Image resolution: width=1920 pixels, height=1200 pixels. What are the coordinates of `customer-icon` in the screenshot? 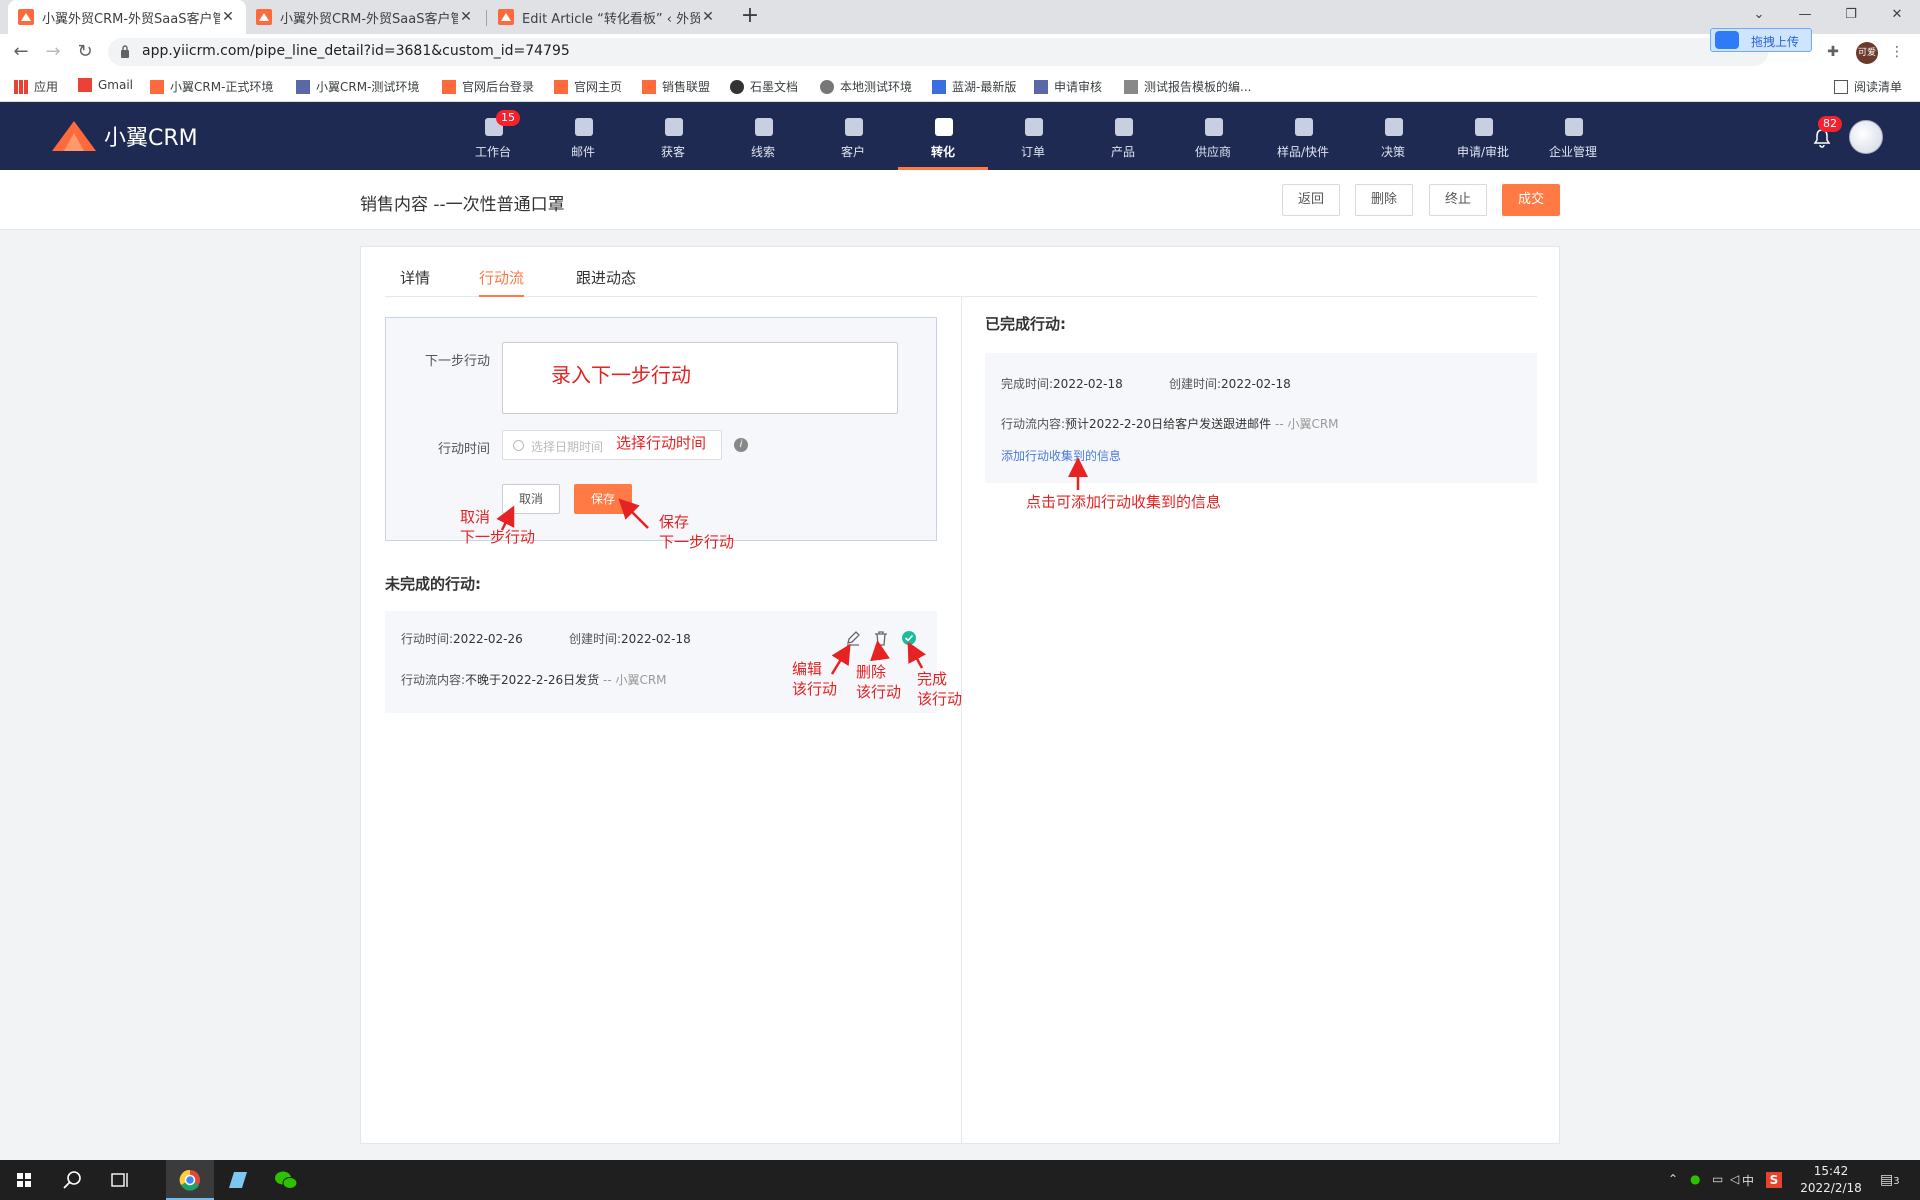 It's located at (854, 127).